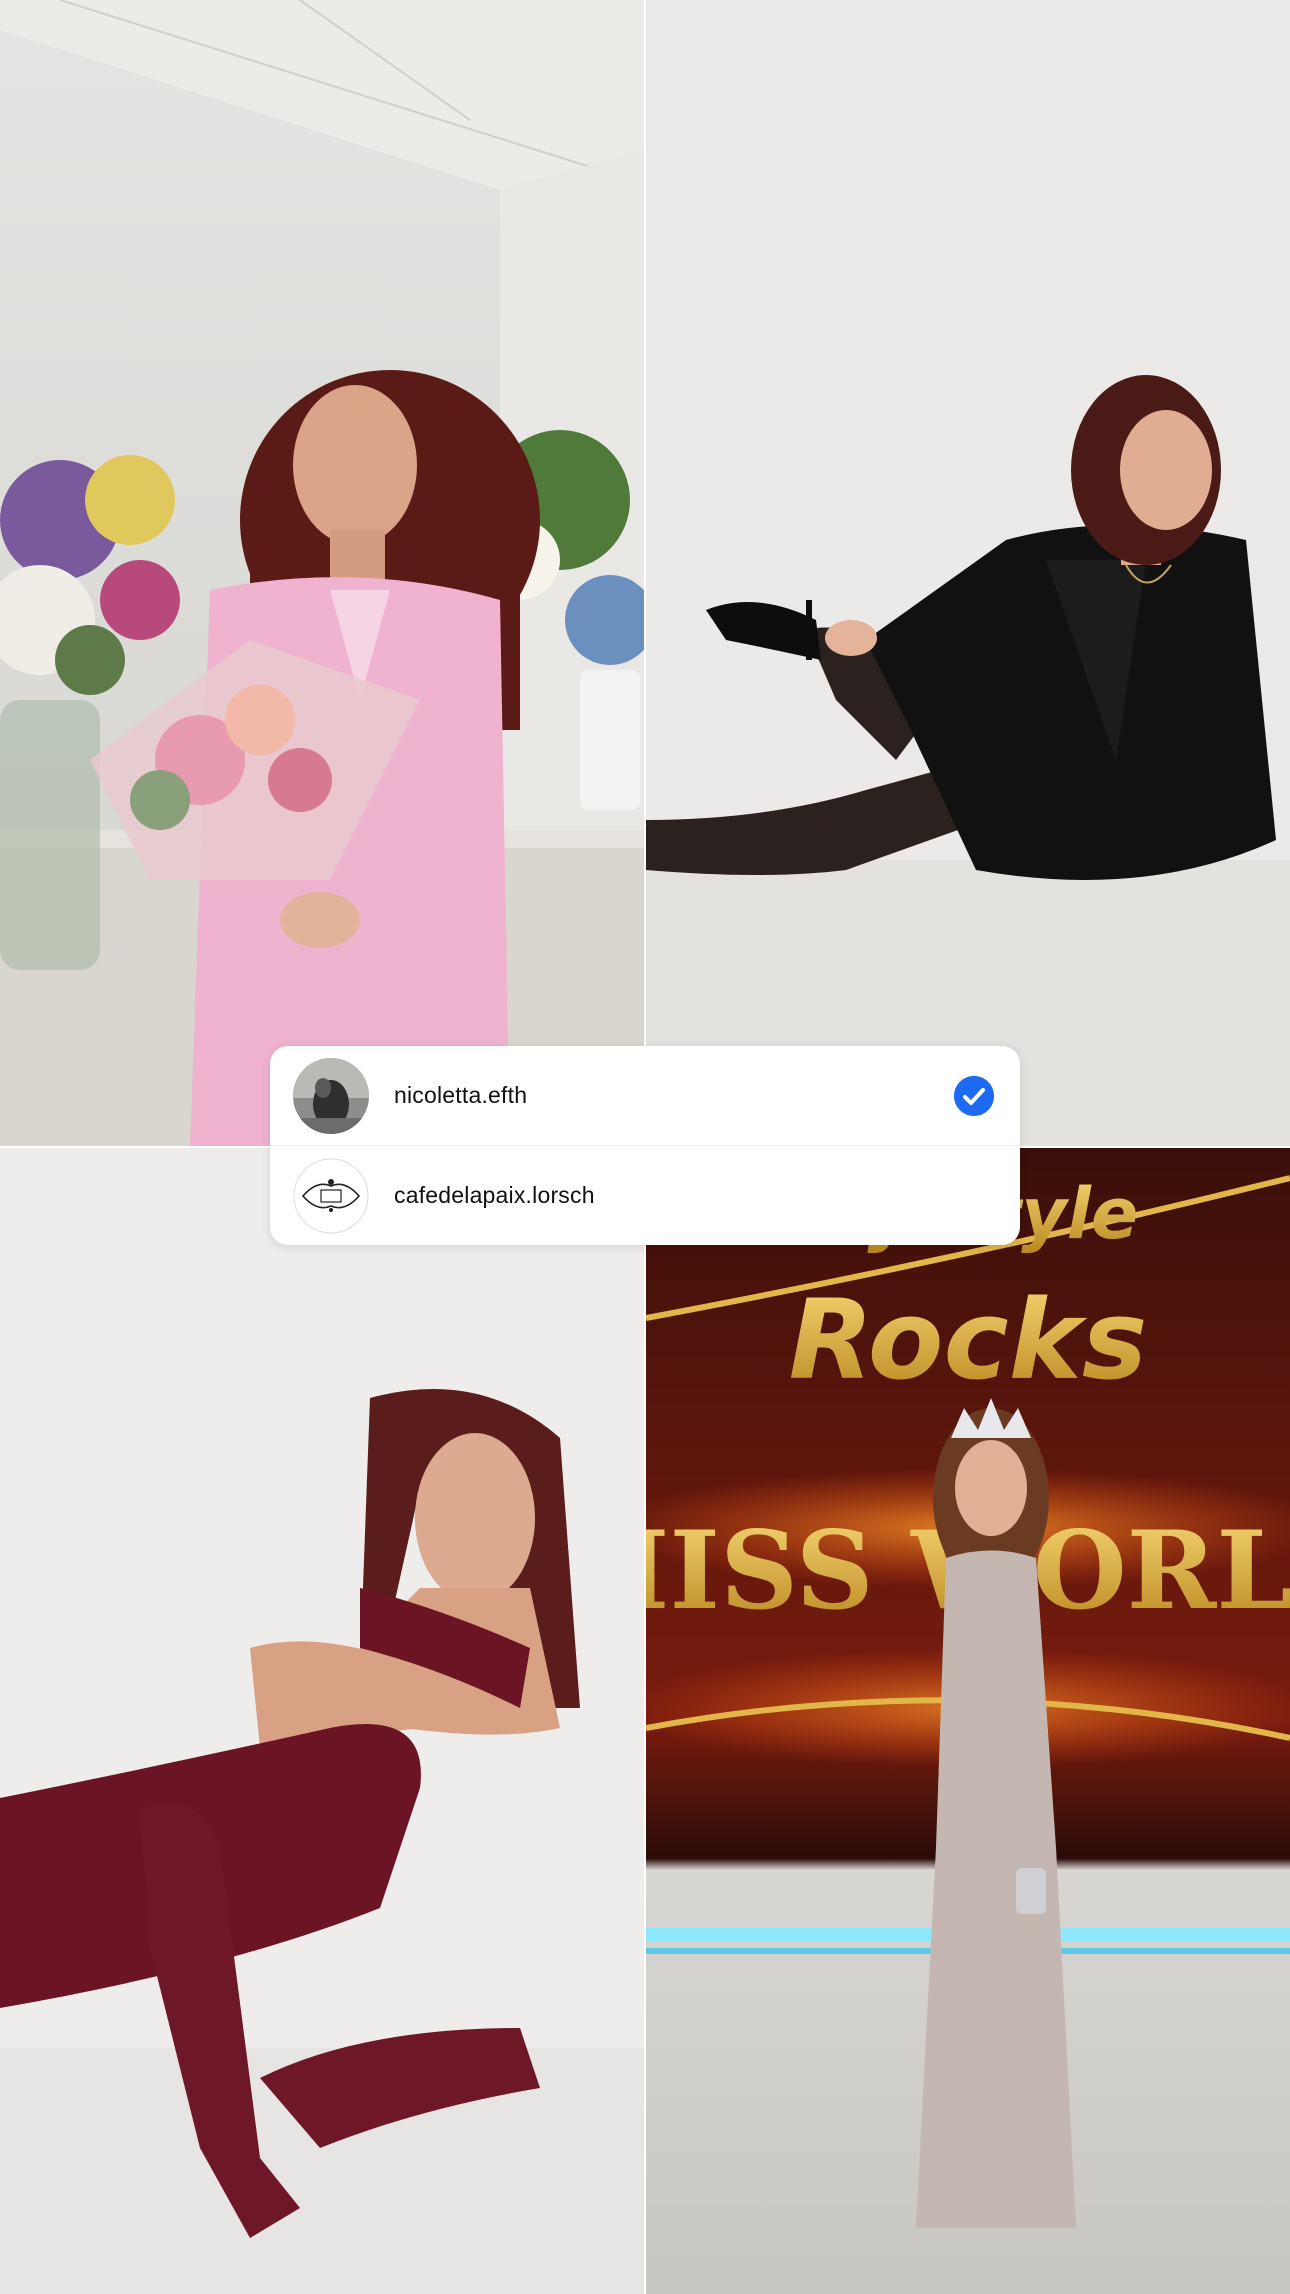 The image size is (1290, 2294). I want to click on tag-row-nicoletta: nicoletta.efth, so click(645, 1096).